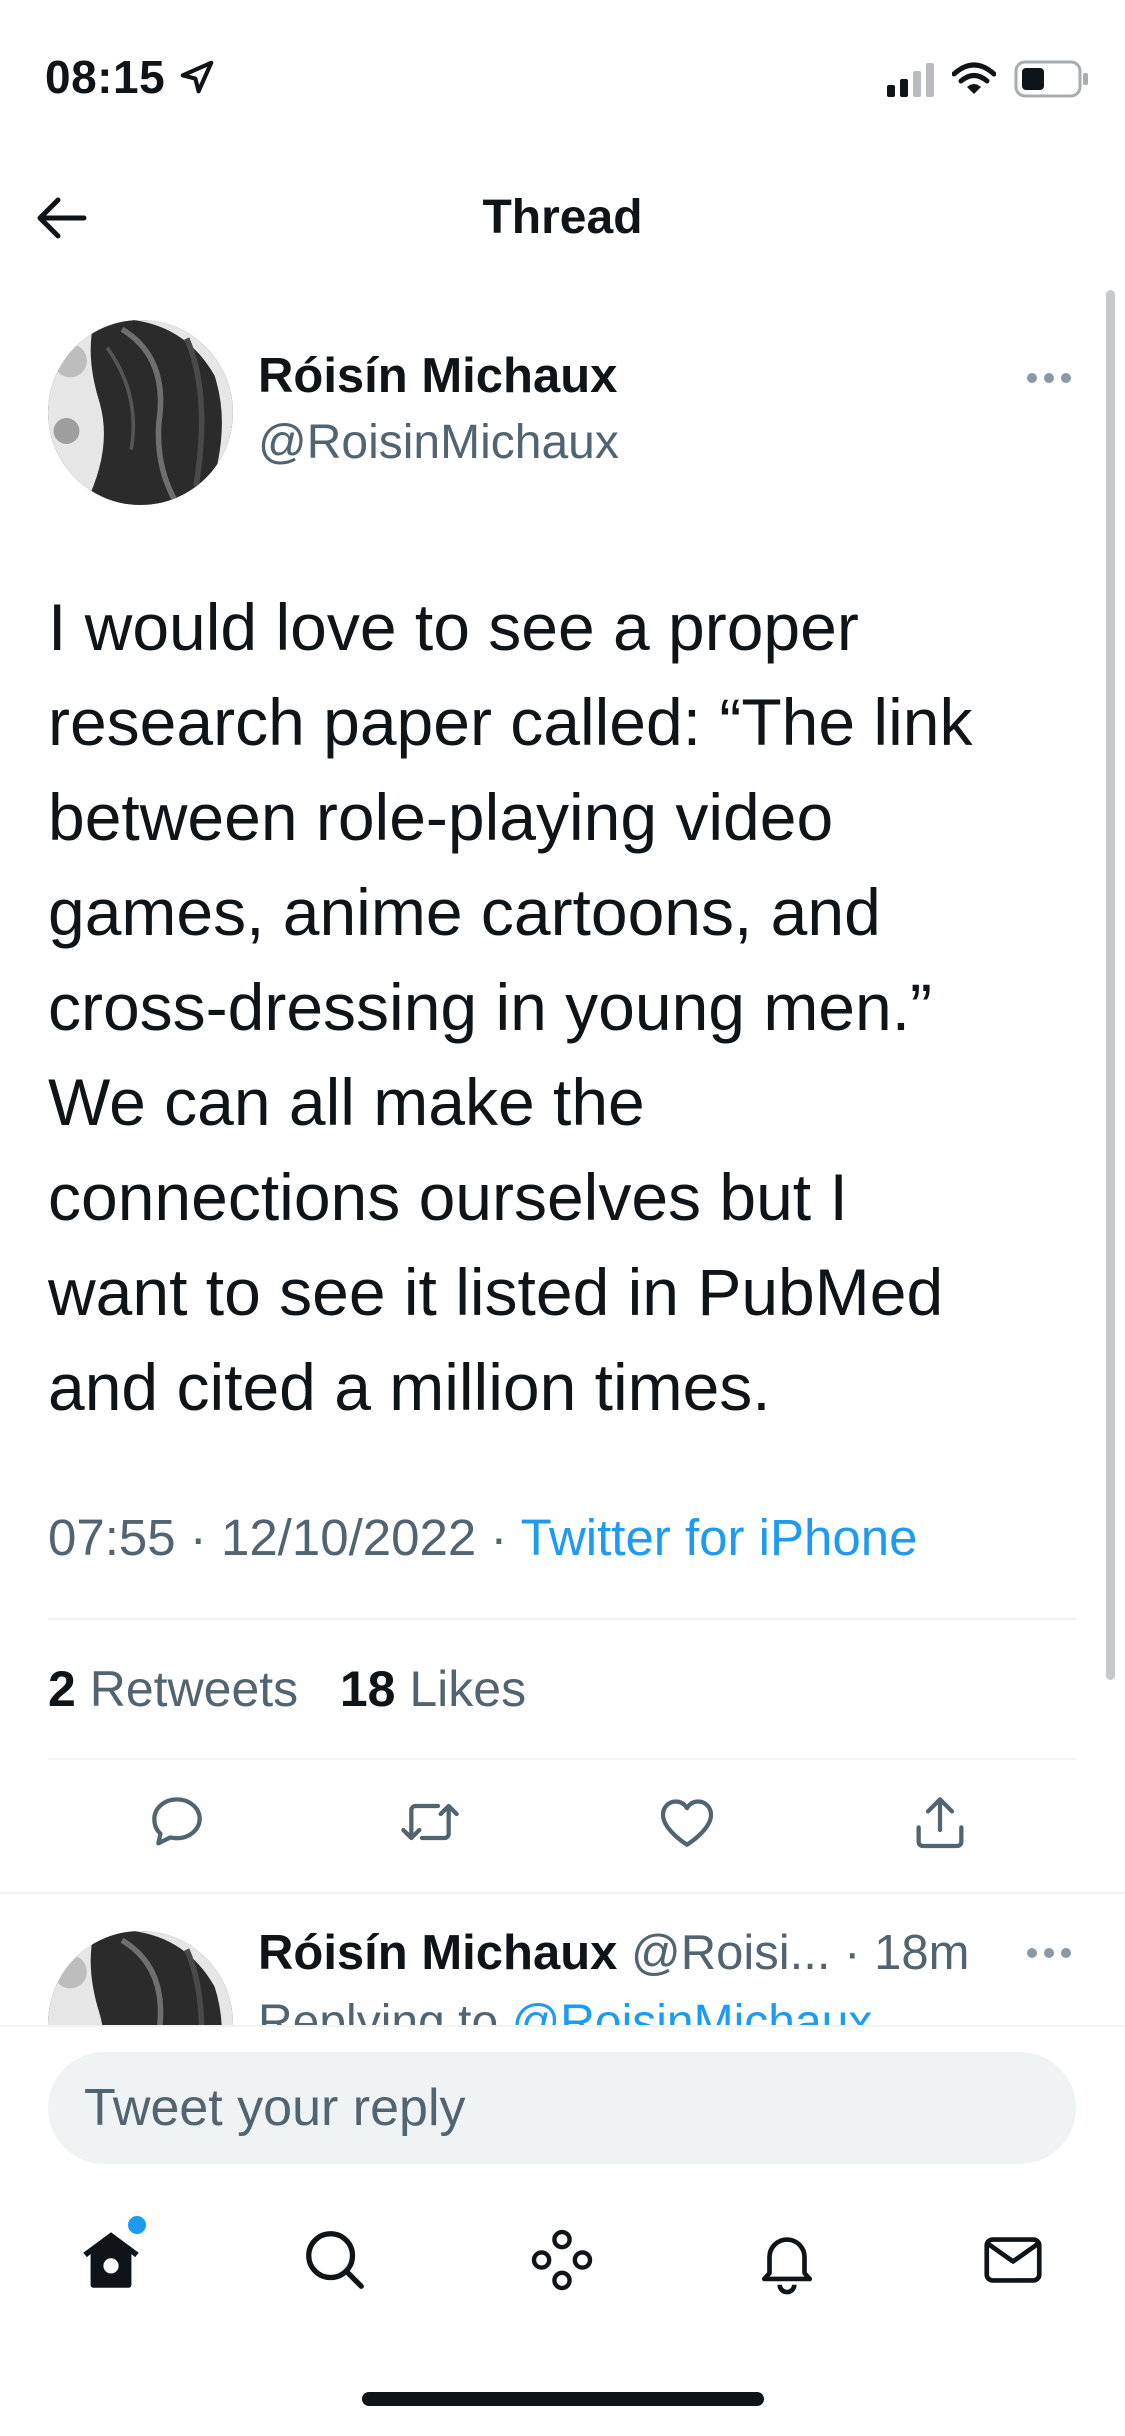  Describe the element at coordinates (1013, 2260) in the screenshot. I see `messages-icon` at that location.